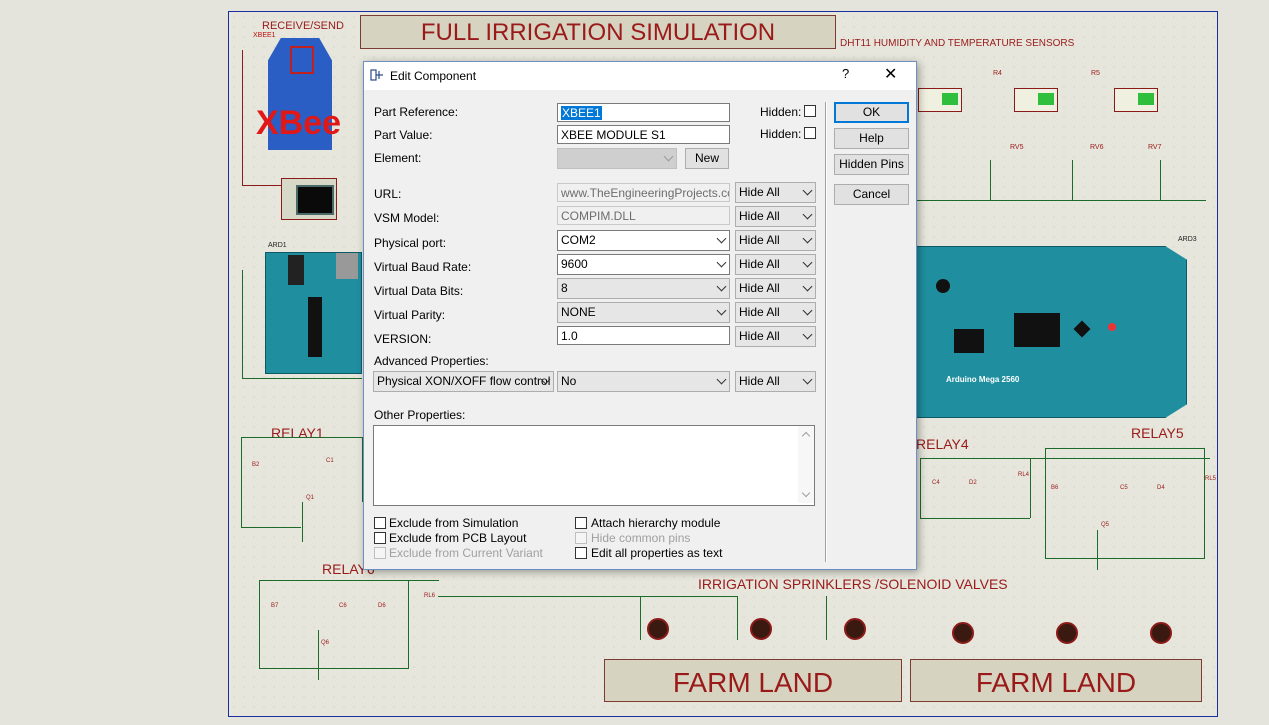 Image resolution: width=1269 pixels, height=725 pixels. Describe the element at coordinates (775, 216) in the screenshot. I see `vsm-model-visibility-select: Hide All` at that location.